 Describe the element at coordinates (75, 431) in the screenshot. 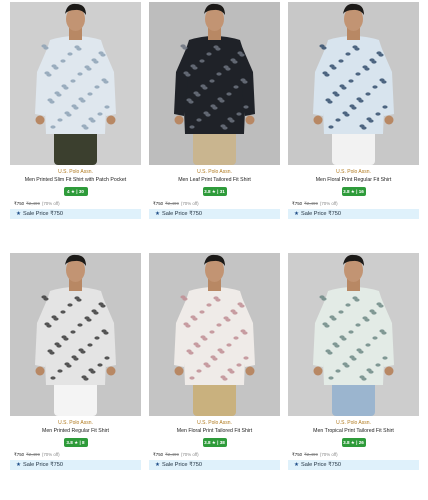

I see `product-title: Men Printed Regular Fit Shirt` at that location.